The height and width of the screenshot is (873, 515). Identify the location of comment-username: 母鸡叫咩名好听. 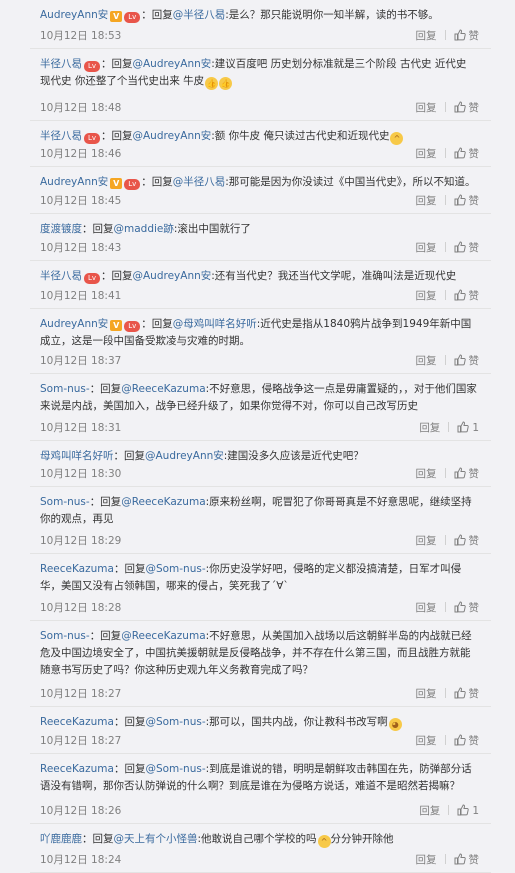
(77, 456).